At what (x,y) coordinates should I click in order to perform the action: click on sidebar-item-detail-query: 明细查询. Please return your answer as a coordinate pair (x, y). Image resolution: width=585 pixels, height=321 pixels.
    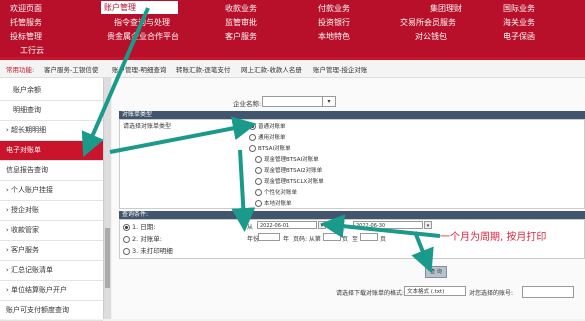
    Looking at the image, I should click on (51, 111).